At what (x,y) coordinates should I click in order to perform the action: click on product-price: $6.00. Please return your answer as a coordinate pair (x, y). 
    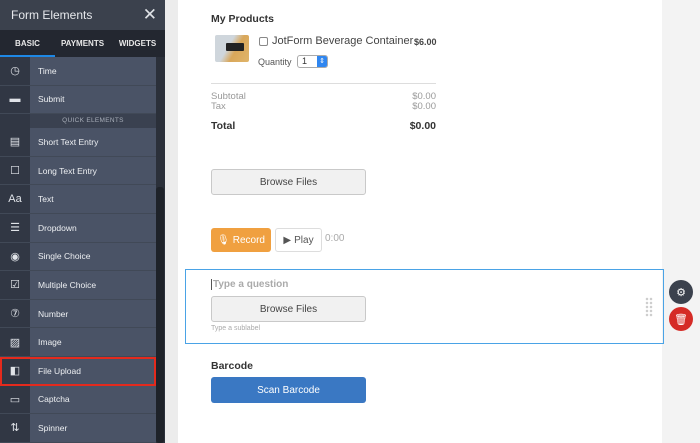
    Looking at the image, I should click on (425, 42).